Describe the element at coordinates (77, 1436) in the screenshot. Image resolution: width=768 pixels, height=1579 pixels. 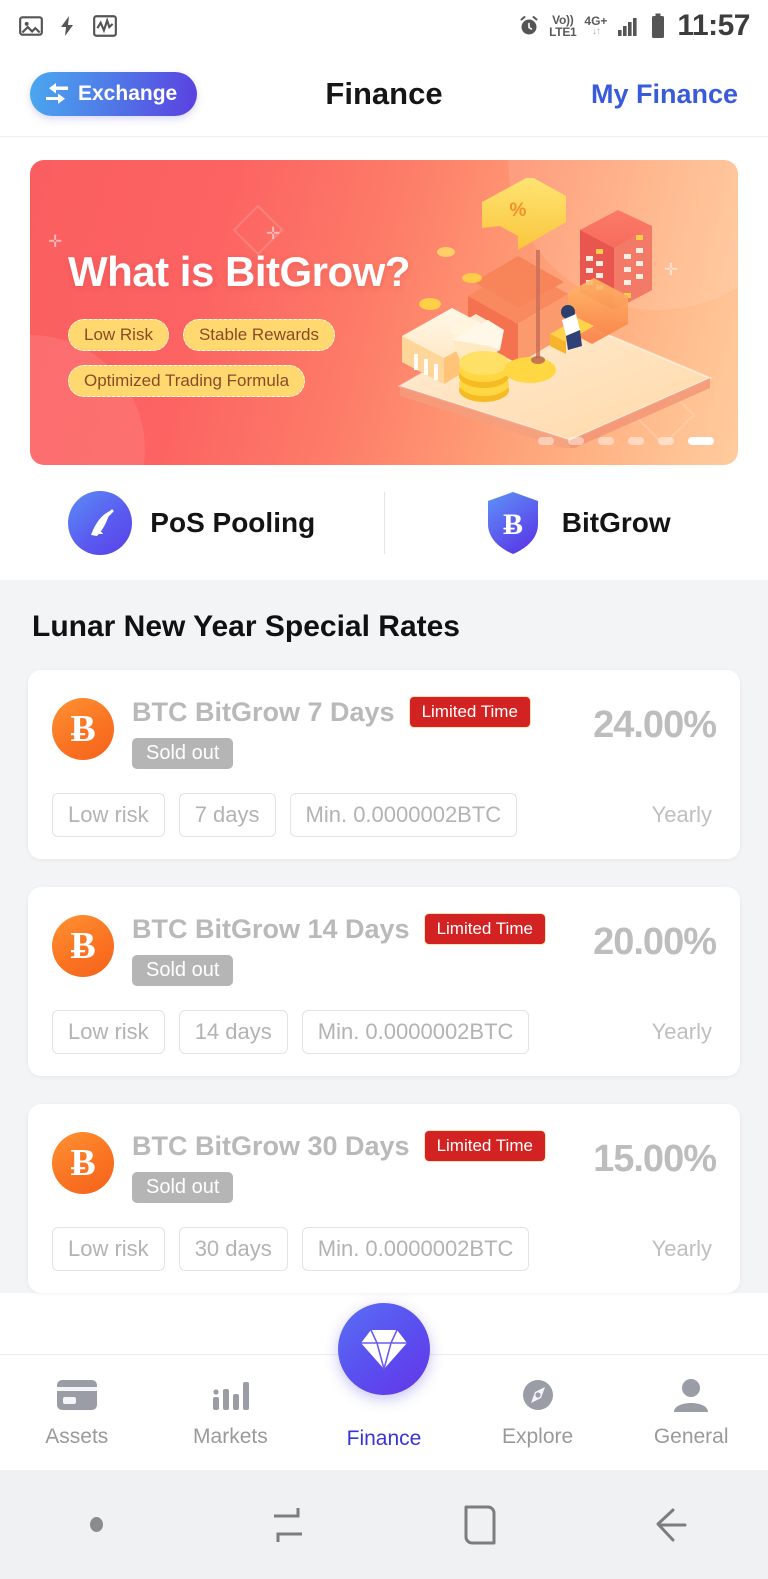
I see `tab-label: Assets` at that location.